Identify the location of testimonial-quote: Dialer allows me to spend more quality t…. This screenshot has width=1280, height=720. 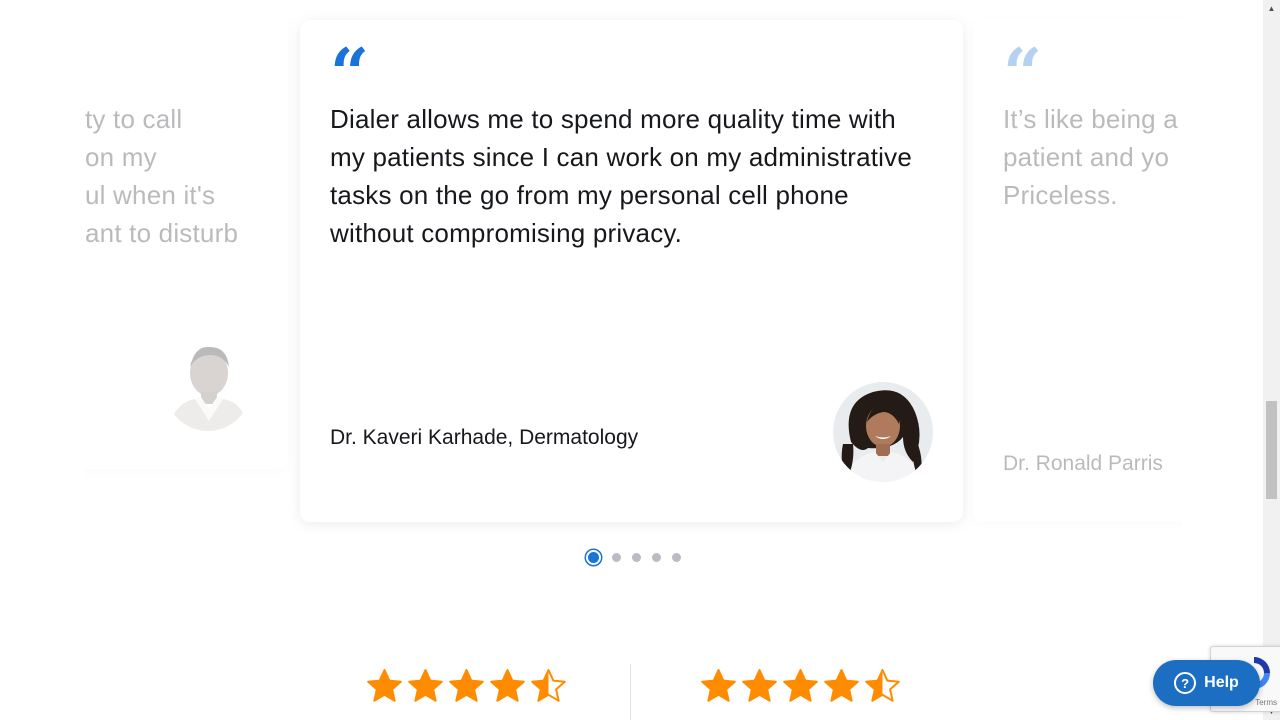
(621, 176).